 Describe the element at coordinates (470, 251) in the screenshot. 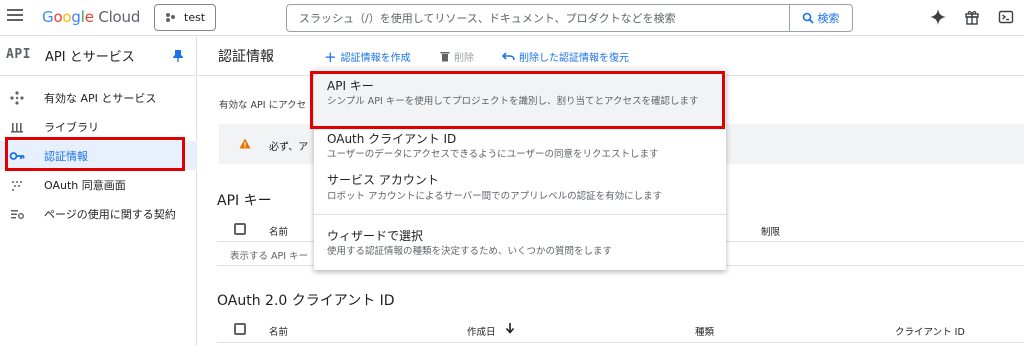

I see `menu-item-description: 使用する認証情報の種類を決定するため、いくつかの質問をします` at that location.